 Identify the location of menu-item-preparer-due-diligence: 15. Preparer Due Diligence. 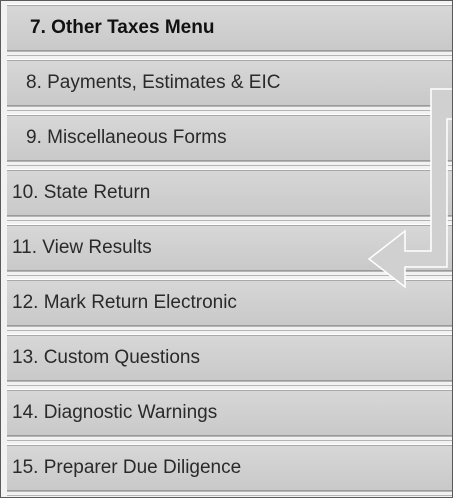
(229, 470).